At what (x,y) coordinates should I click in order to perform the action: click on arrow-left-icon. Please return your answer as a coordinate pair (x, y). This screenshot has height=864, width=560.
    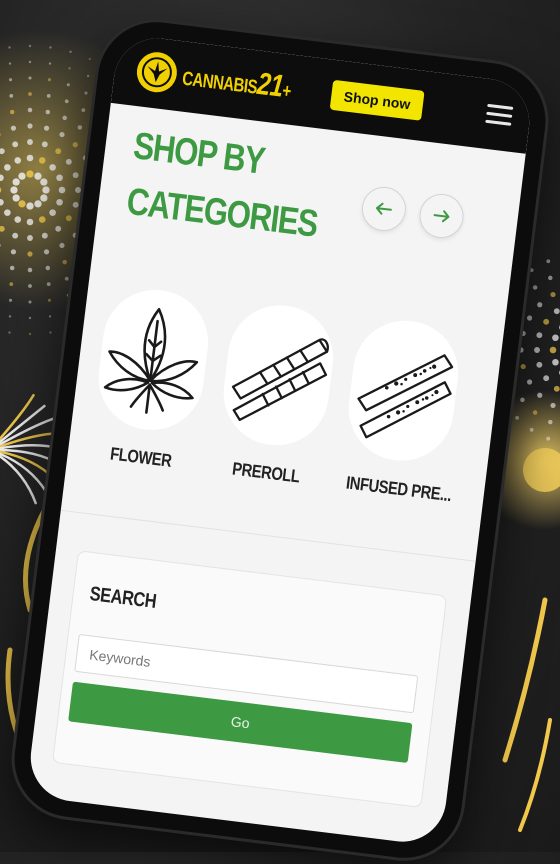
    Looking at the image, I should click on (383, 208).